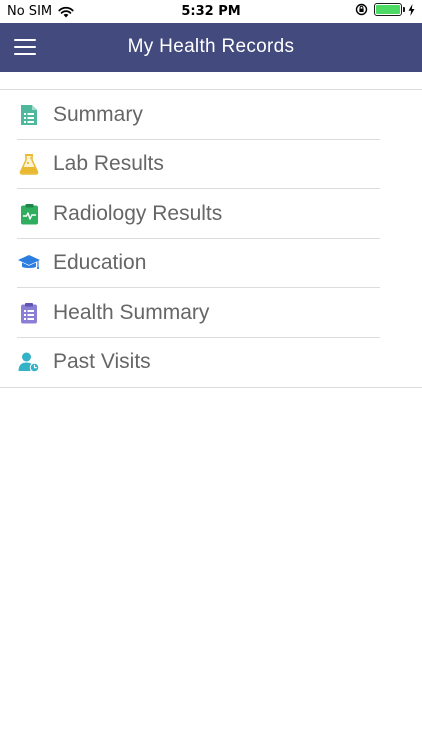  I want to click on graduation-cap-icon, so click(29, 263).